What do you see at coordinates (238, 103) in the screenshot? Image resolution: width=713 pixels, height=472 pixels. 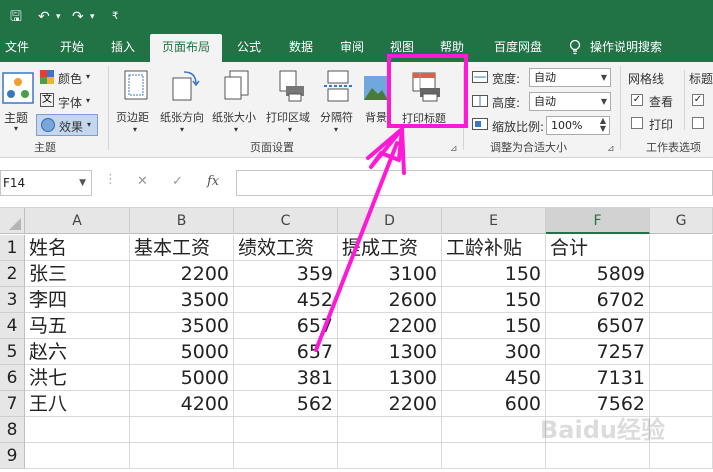 I see `size-button: 纸张大小 ▾` at bounding box center [238, 103].